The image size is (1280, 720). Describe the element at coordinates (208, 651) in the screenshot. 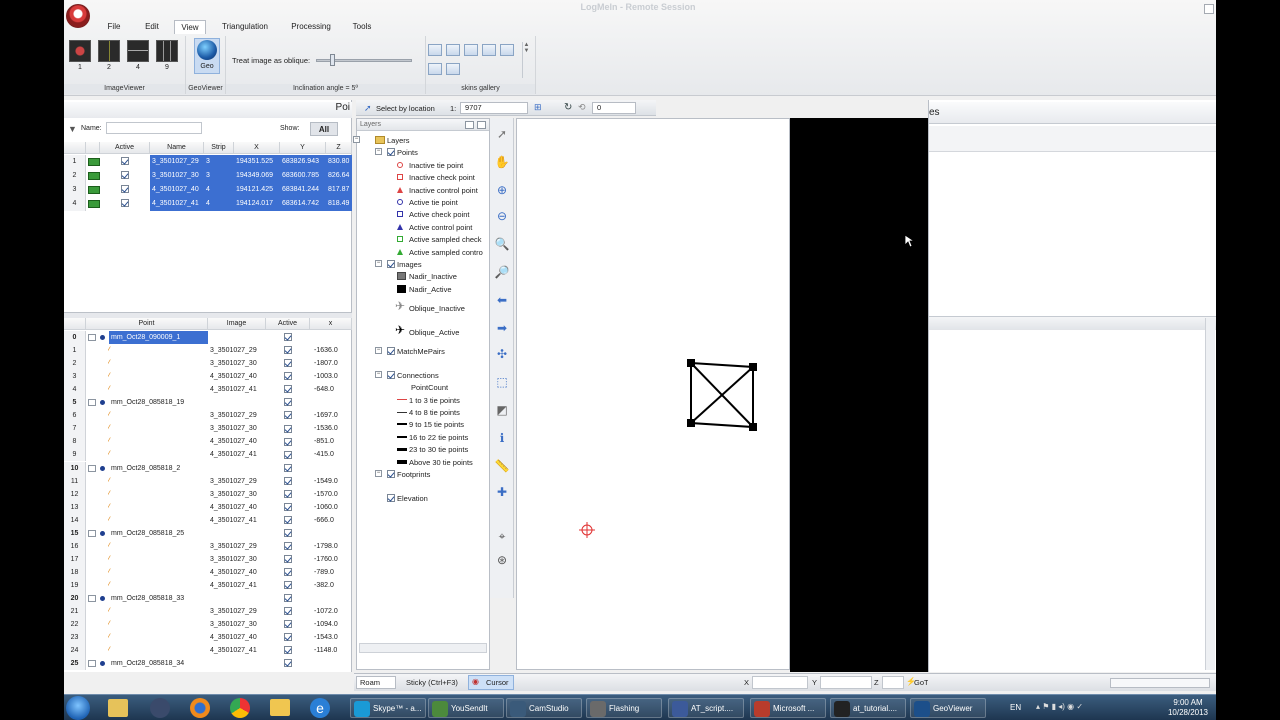

I see `point-row: 24 ⁄ 4_3501027_41 -1148.0` at that location.